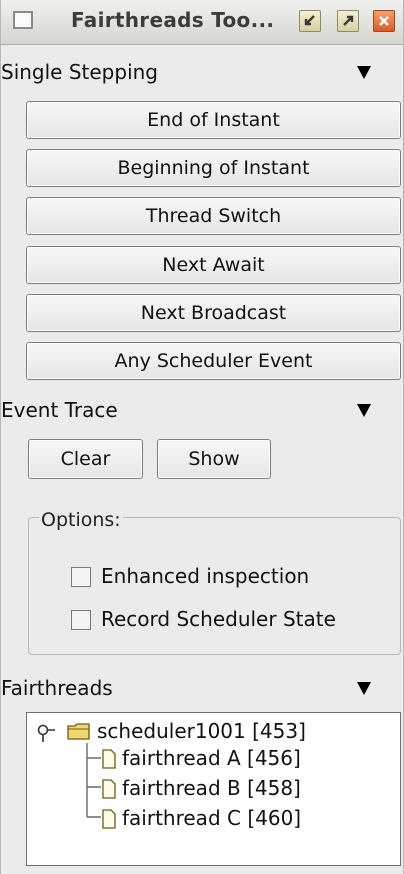 The image size is (404, 874). I want to click on minimize-button, so click(310, 21).